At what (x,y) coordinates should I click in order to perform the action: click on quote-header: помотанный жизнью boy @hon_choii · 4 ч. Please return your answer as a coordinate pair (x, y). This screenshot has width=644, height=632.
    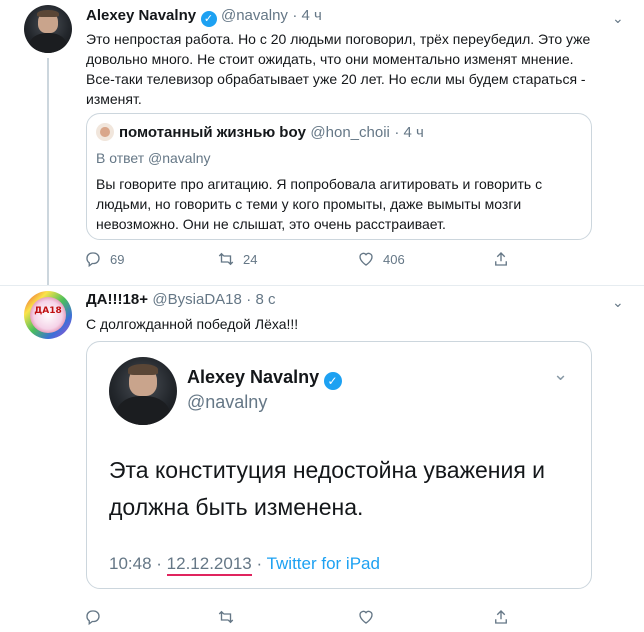
    Looking at the image, I should click on (271, 133).